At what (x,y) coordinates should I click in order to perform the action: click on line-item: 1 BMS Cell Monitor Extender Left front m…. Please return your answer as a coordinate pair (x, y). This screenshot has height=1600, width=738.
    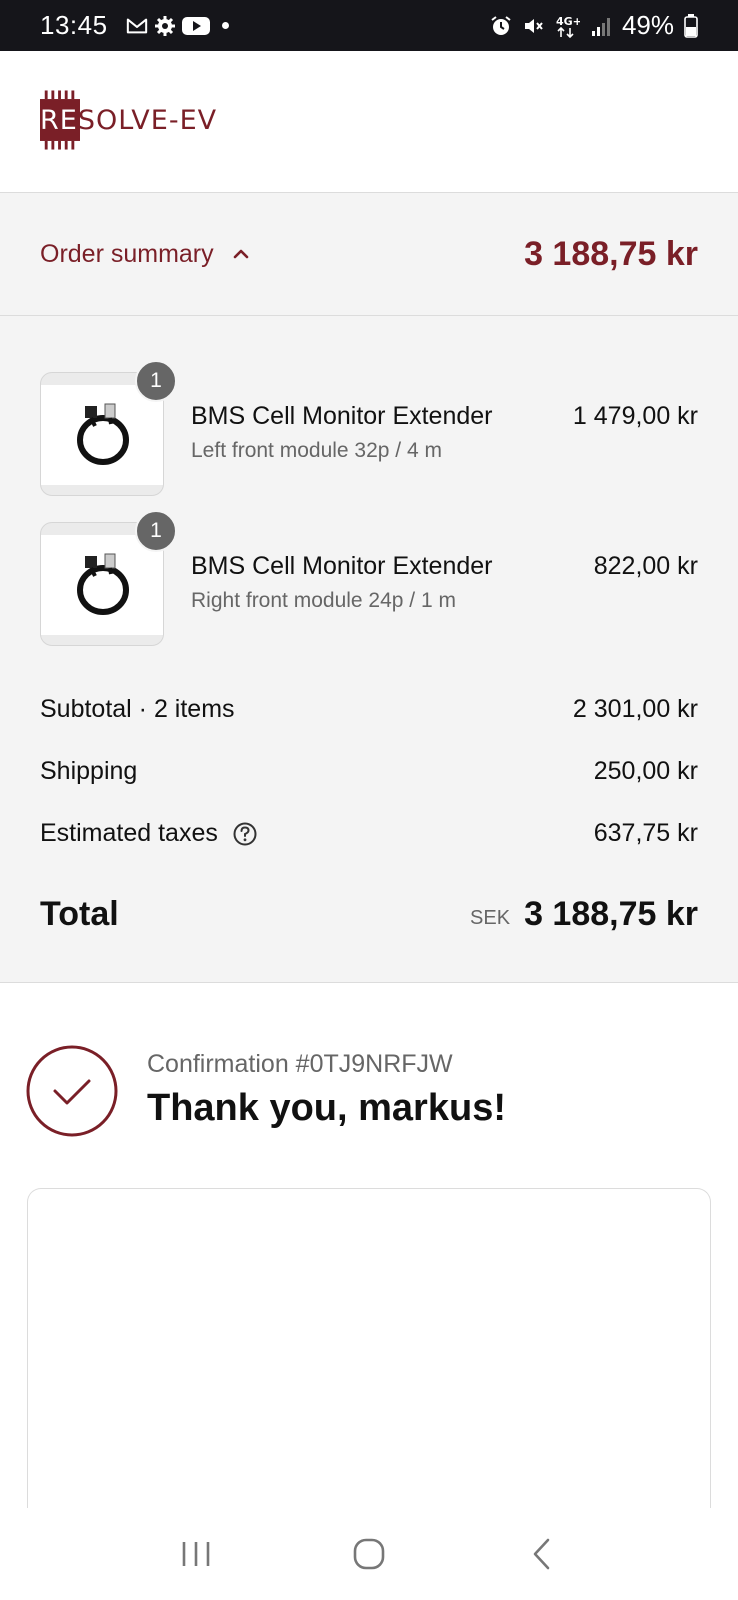
    Looking at the image, I should click on (369, 428).